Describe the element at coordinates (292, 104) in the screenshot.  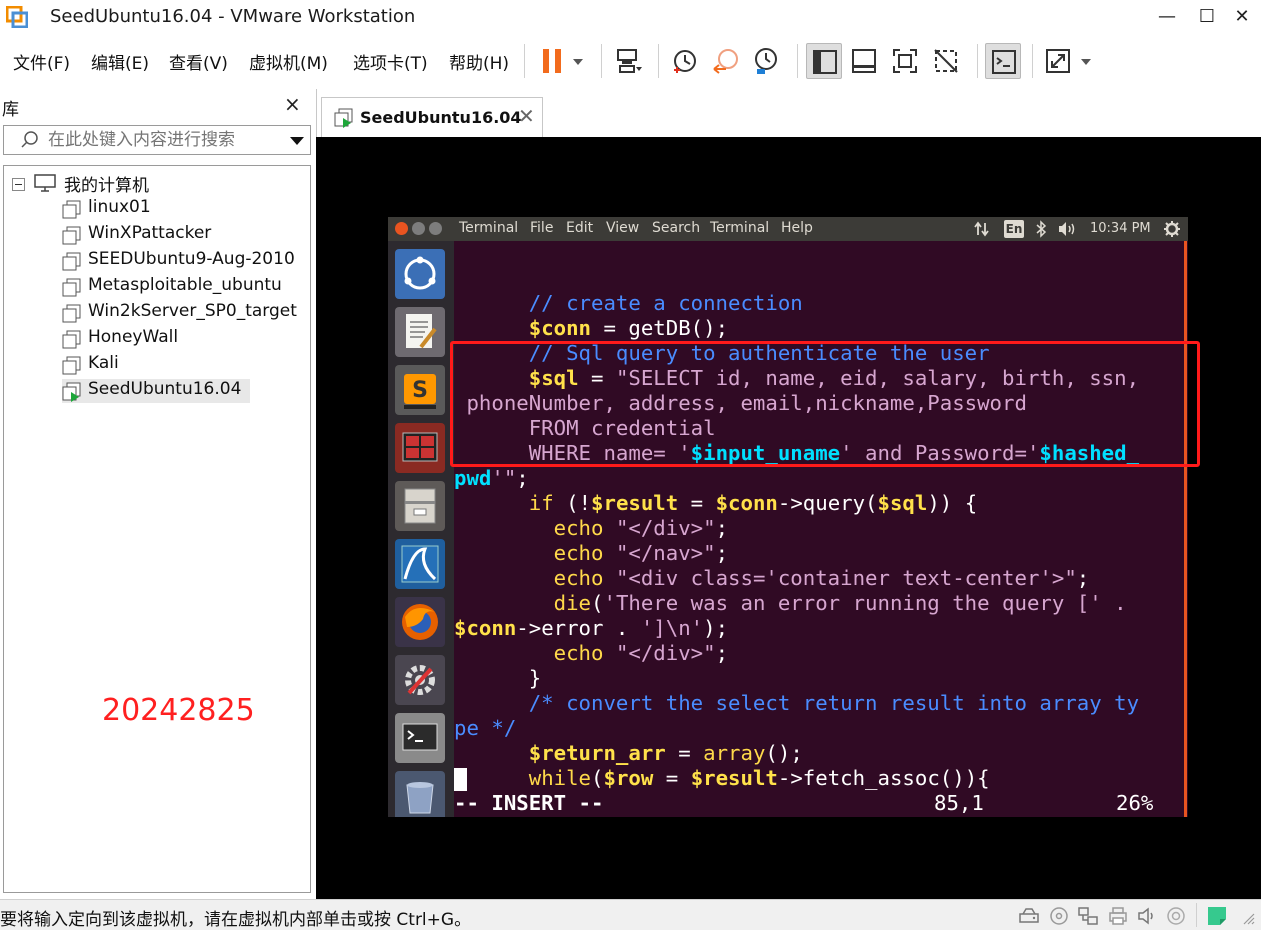
I see `library-close-button: ×` at that location.